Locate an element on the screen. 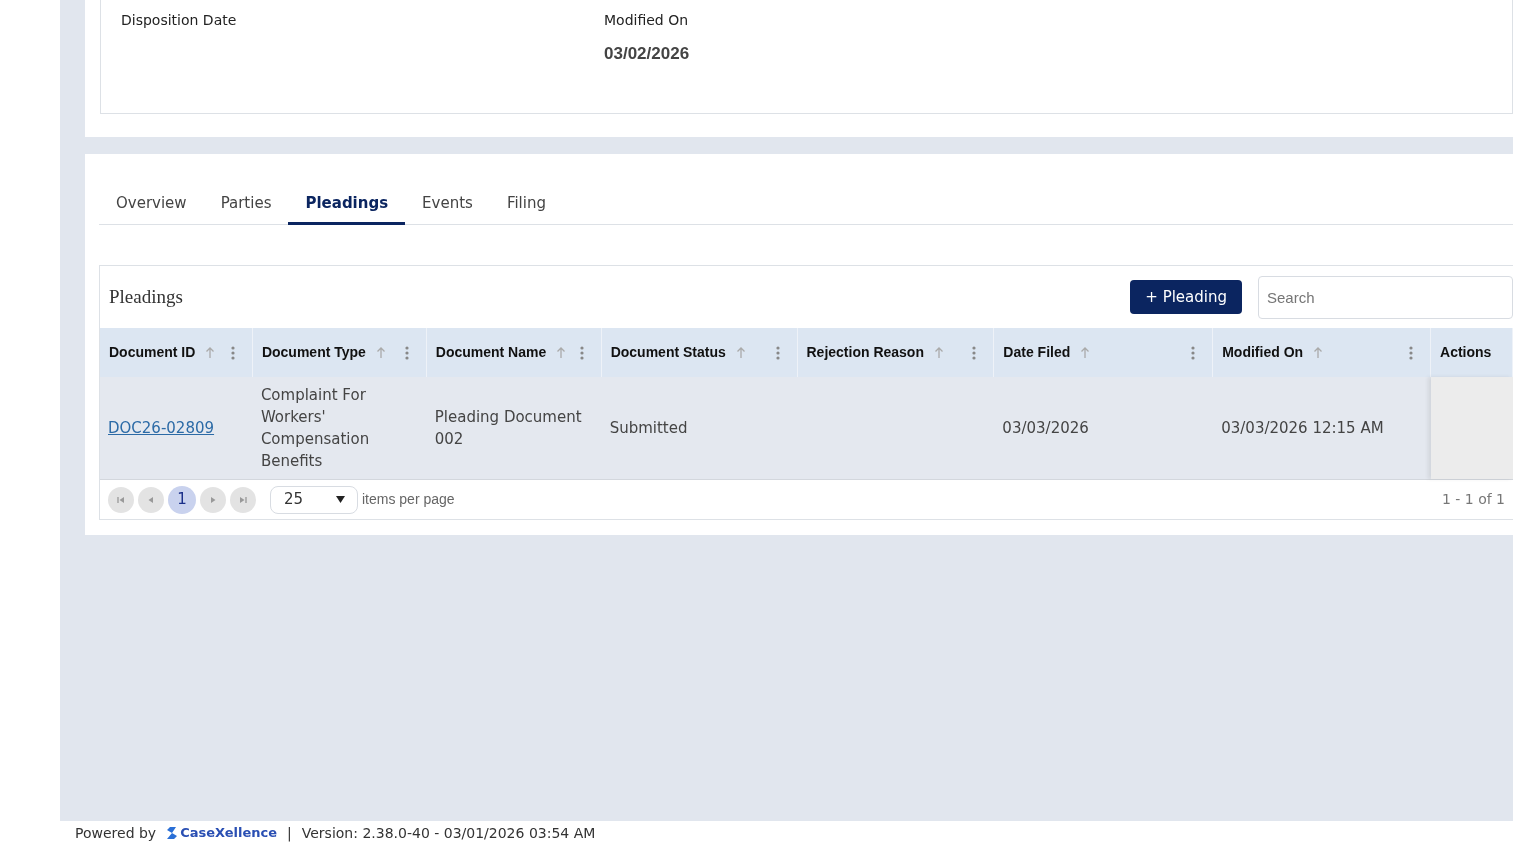  column-header: Document Type is located at coordinates (313, 352).